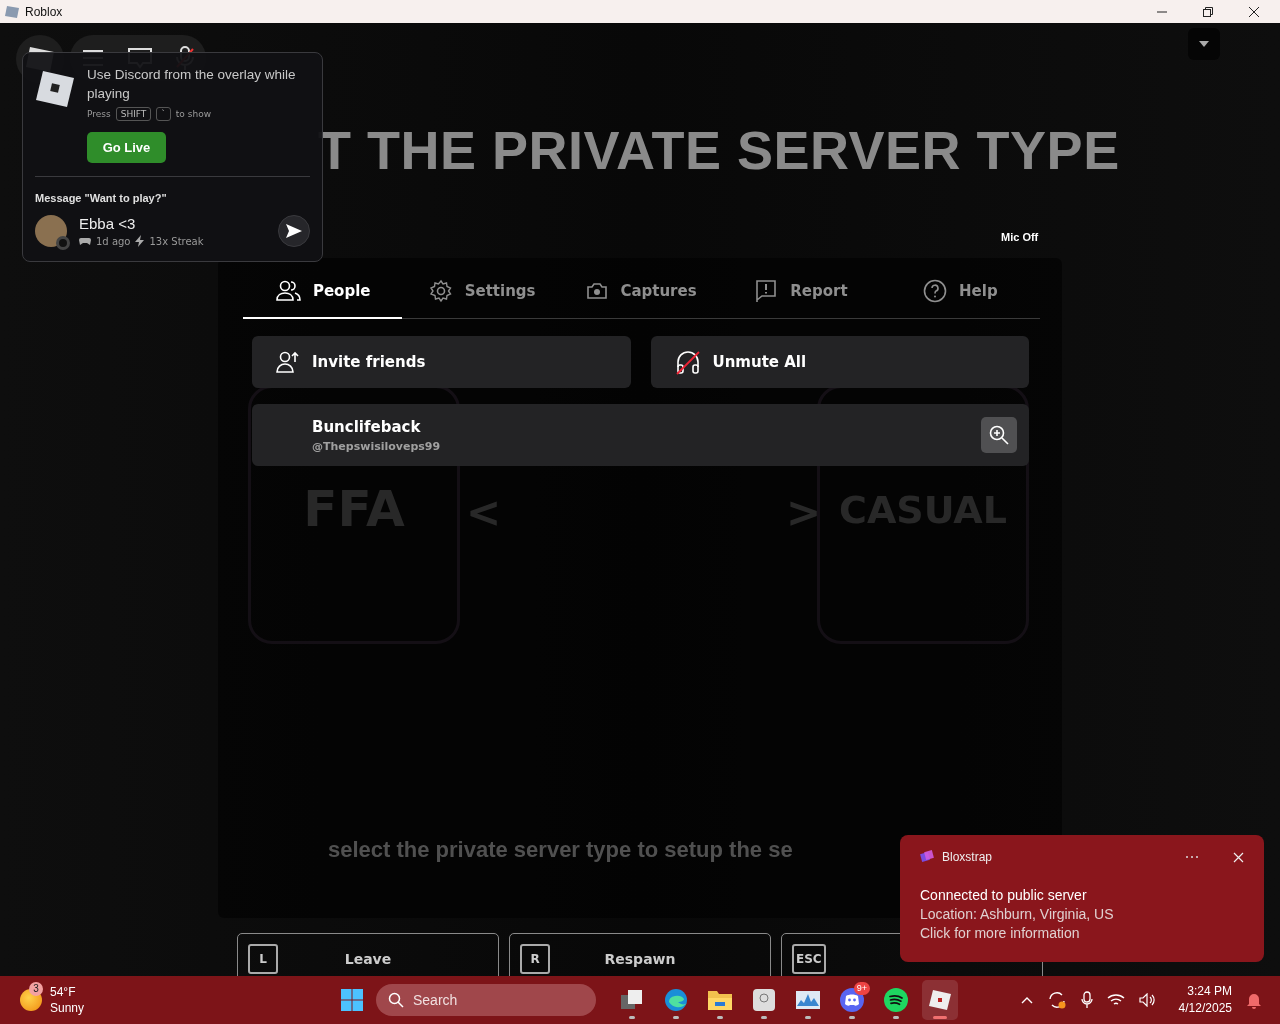 The height and width of the screenshot is (1024, 1280). I want to click on sync-icon, so click(1056, 1000).